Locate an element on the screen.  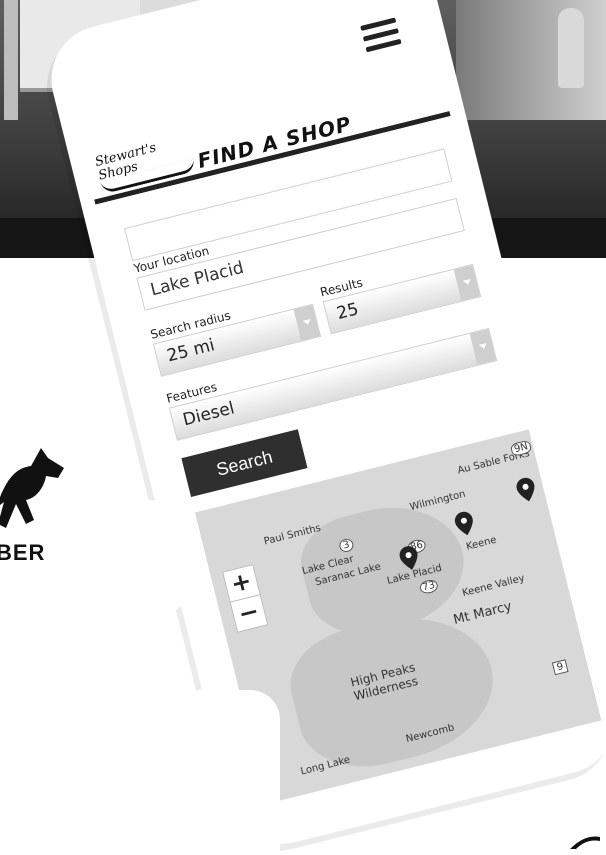
map-label-keene-valley: Keene Valley is located at coordinates (493, 586).